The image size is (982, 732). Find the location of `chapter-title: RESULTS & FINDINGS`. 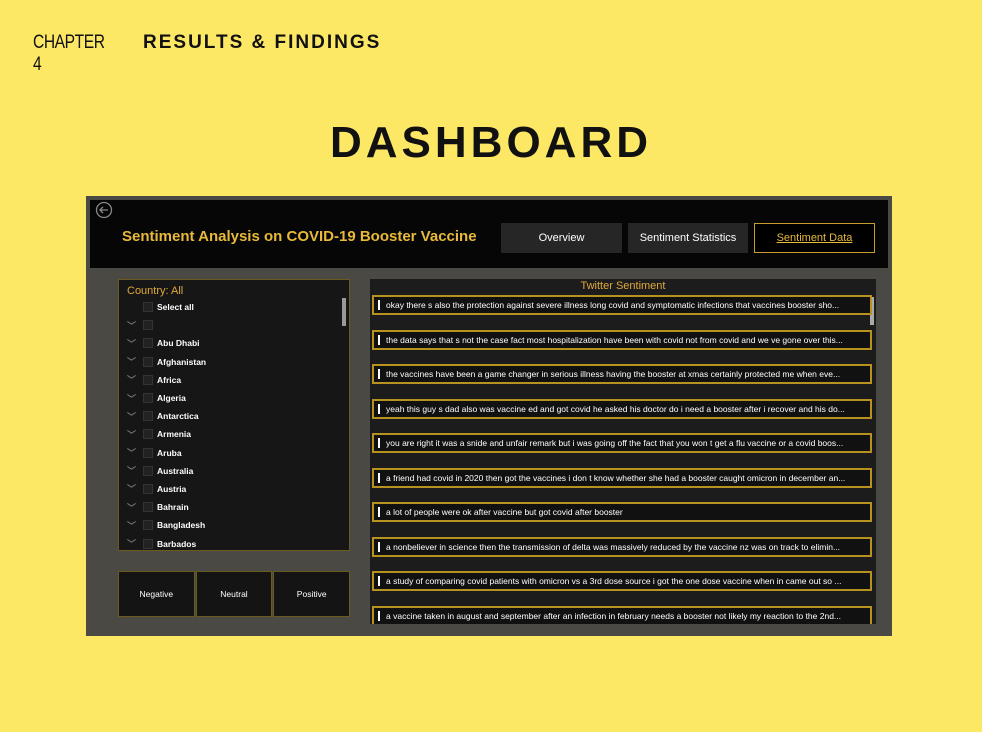

chapter-title: RESULTS & FINDINGS is located at coordinates (262, 42).